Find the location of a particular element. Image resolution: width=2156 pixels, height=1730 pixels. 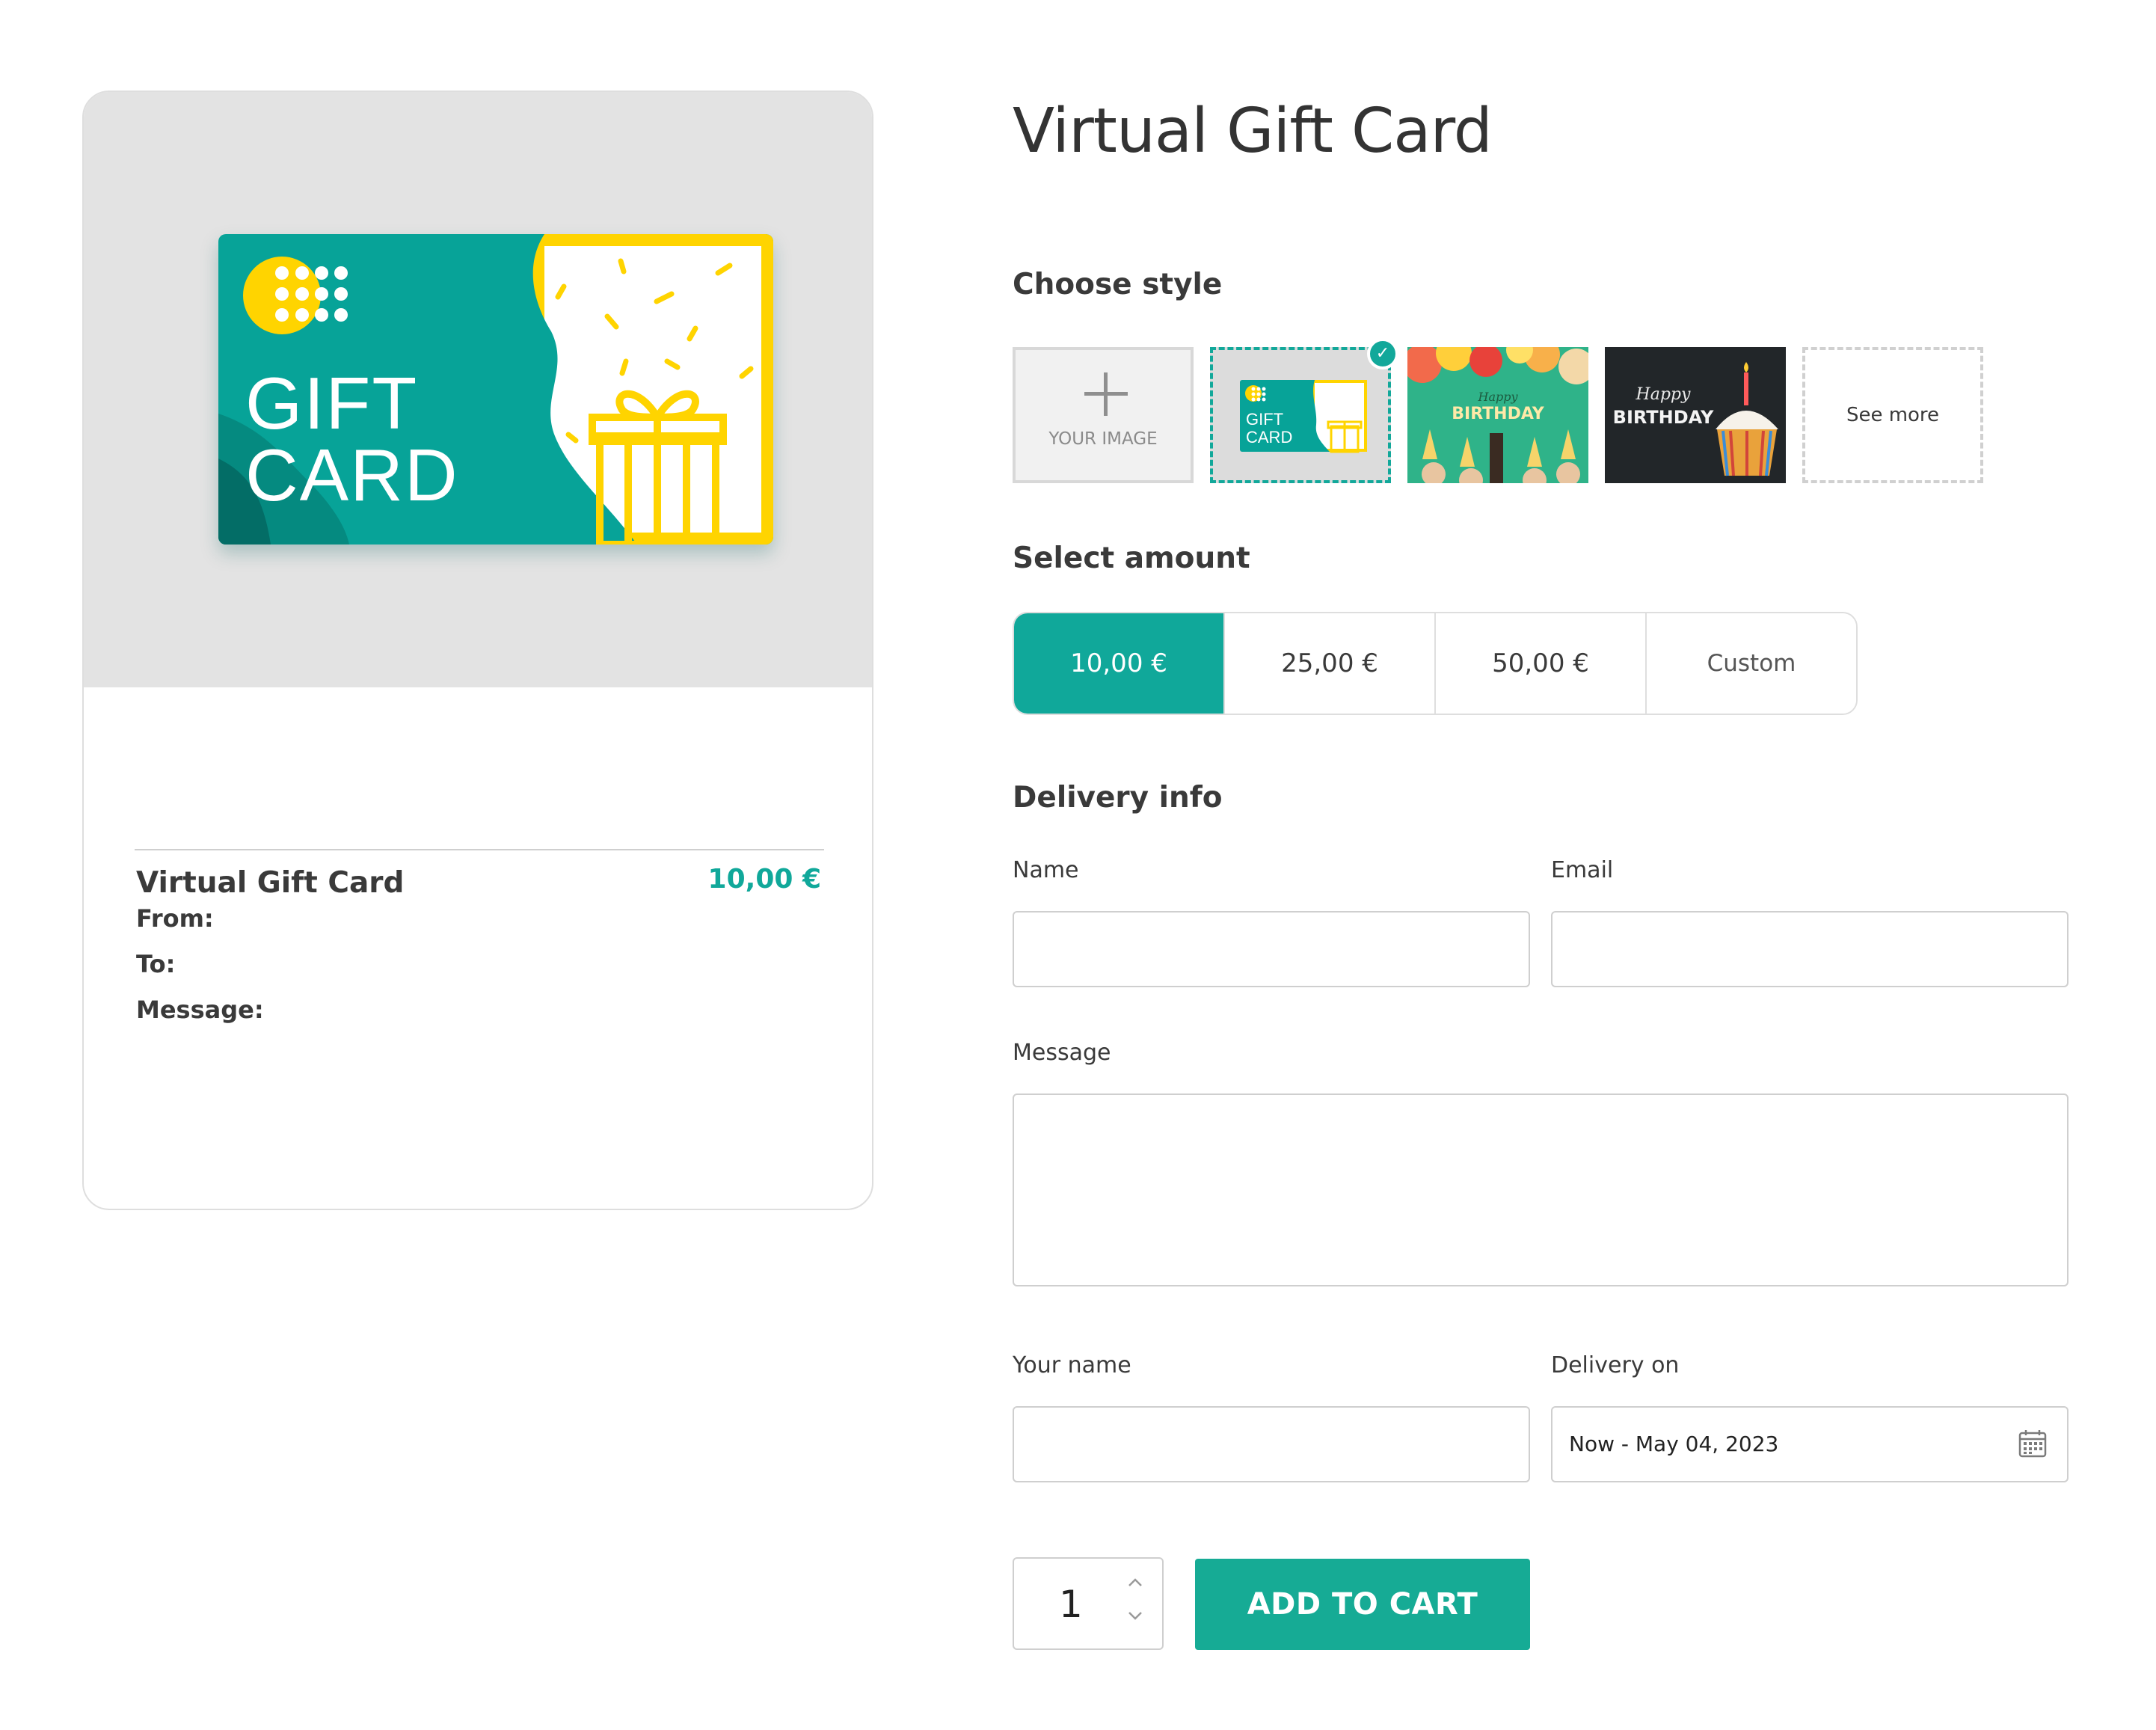

email-label: Email is located at coordinates (1583, 870).